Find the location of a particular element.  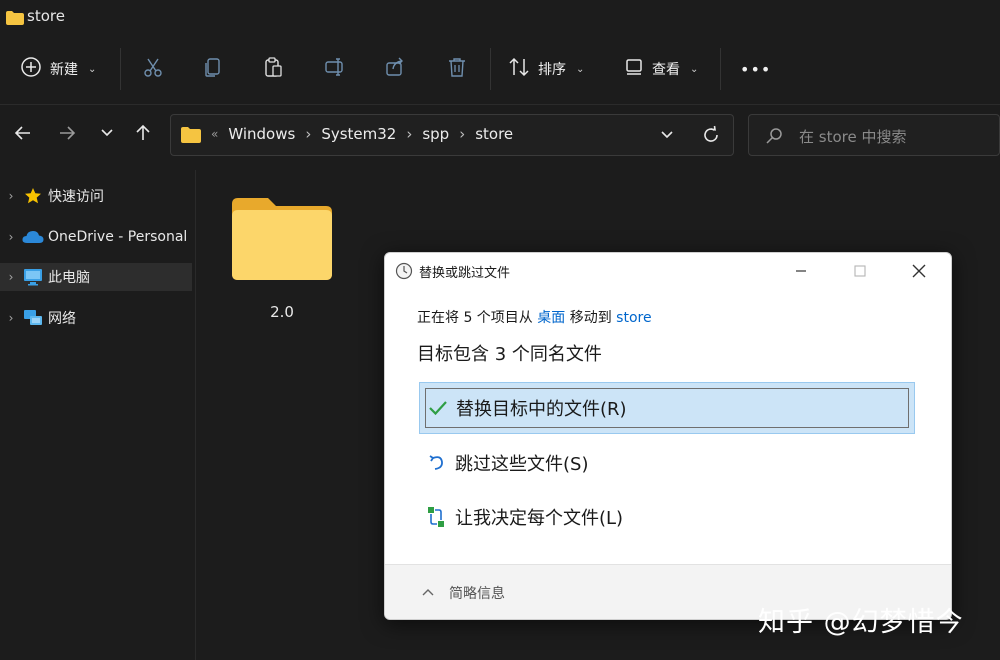

nav-item-quick-access: › 快速访问 is located at coordinates (96, 196).